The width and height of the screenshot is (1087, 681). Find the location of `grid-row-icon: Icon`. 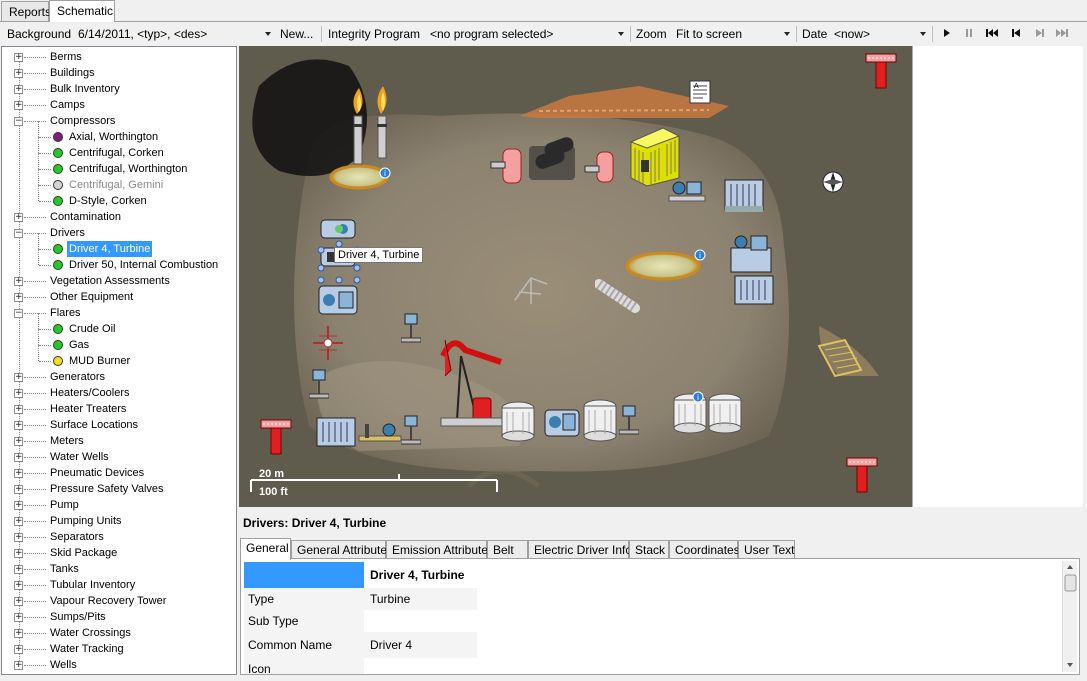

grid-row-icon: Icon is located at coordinates (360, 666).